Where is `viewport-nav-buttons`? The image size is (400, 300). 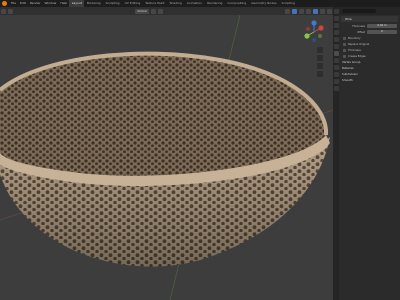 viewport-nav-buttons is located at coordinates (320, 63).